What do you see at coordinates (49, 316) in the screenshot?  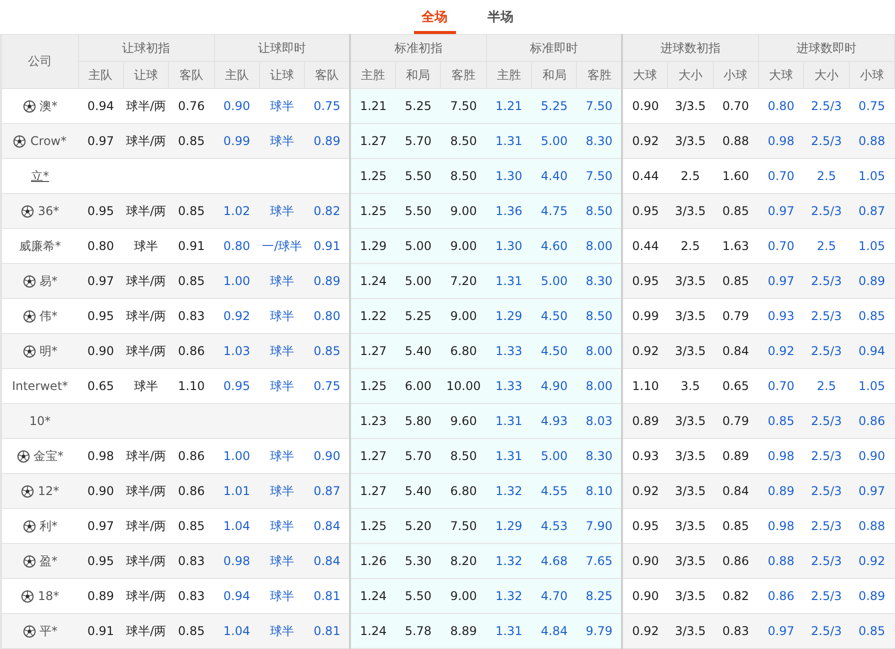 I see `company-name: 伟*` at bounding box center [49, 316].